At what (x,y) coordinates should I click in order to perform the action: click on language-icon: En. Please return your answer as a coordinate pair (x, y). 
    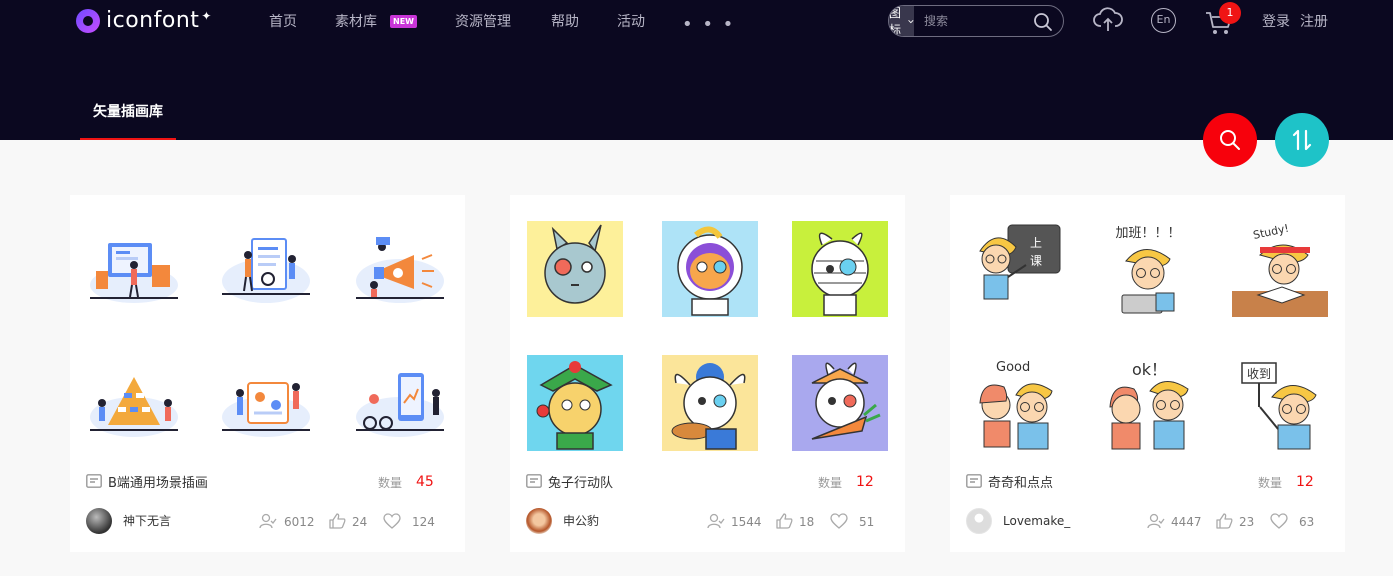
    Looking at the image, I should click on (1163, 20).